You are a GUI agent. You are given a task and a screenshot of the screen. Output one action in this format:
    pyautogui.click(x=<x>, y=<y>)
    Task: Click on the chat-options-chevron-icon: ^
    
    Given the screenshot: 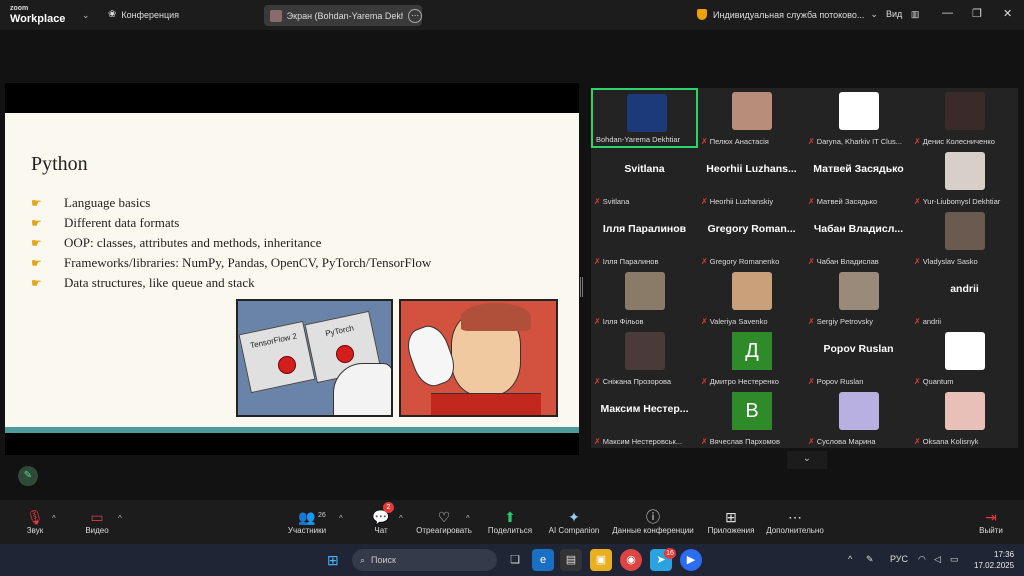 What is the action you would take?
    pyautogui.click(x=401, y=518)
    